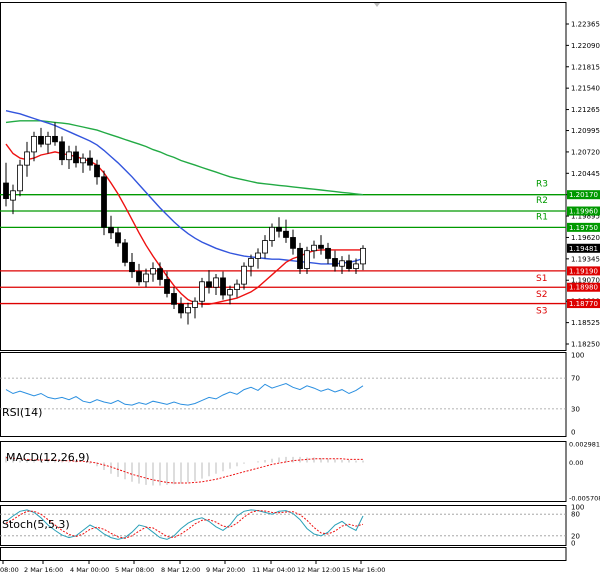 The image size is (600, 585). I want to click on panel-frame-bottom, so click(283, 554).